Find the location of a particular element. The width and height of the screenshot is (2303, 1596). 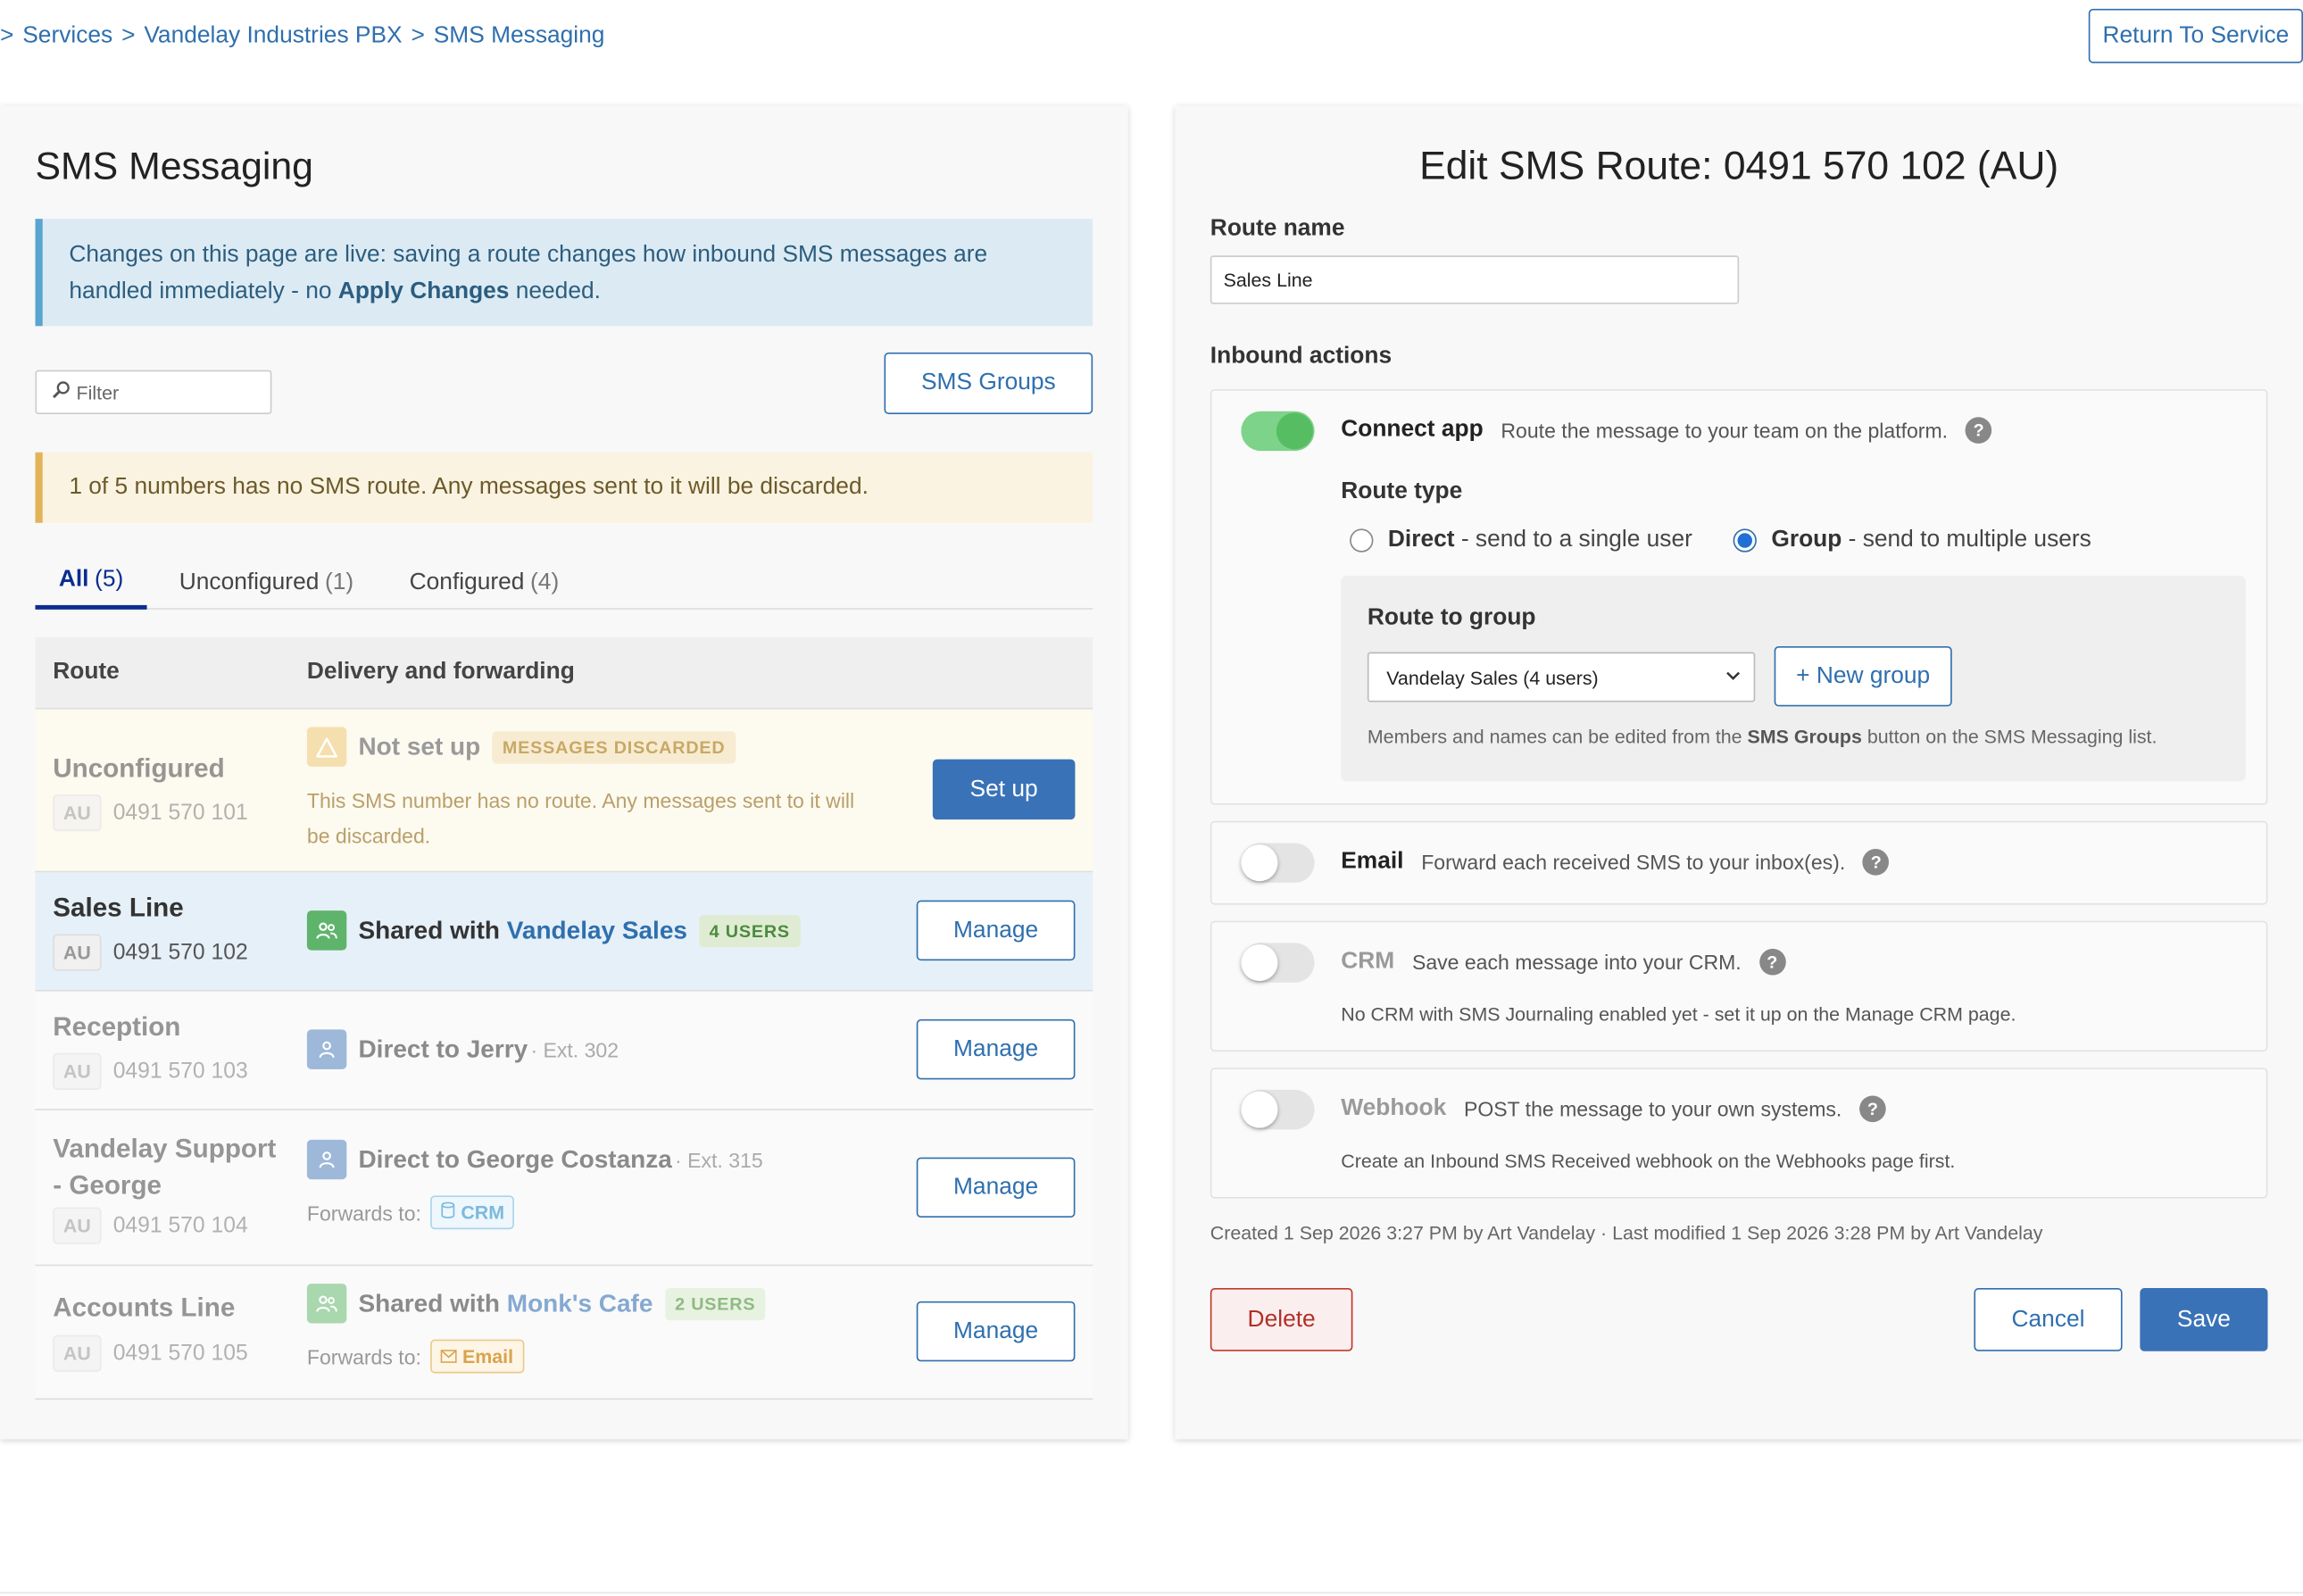

route-delivery: Direct to Jerry · Ext. 302 is located at coordinates (463, 1049).